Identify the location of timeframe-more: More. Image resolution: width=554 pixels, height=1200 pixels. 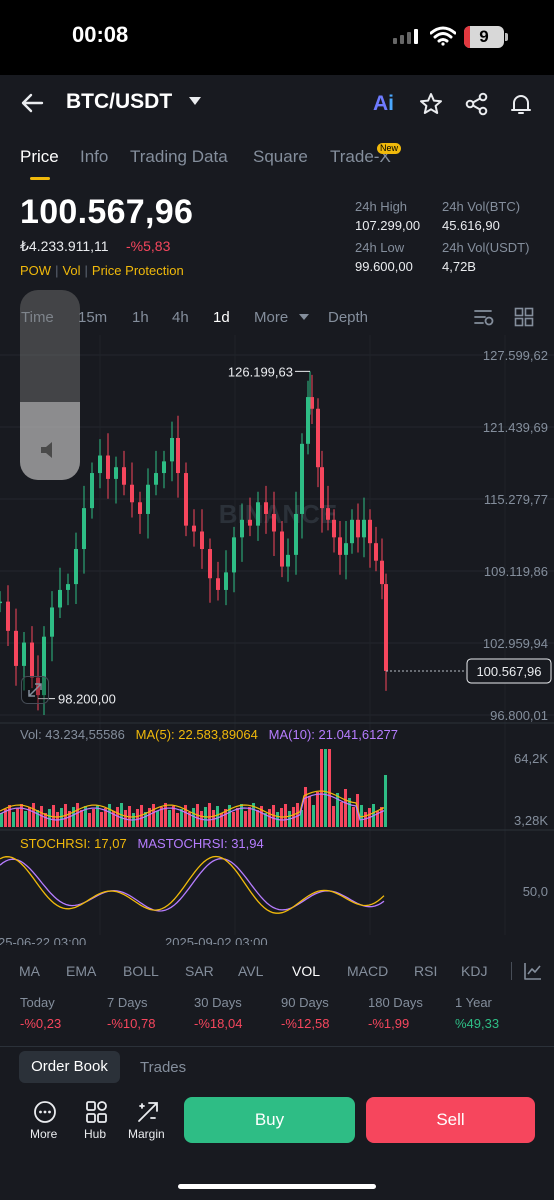
(271, 317).